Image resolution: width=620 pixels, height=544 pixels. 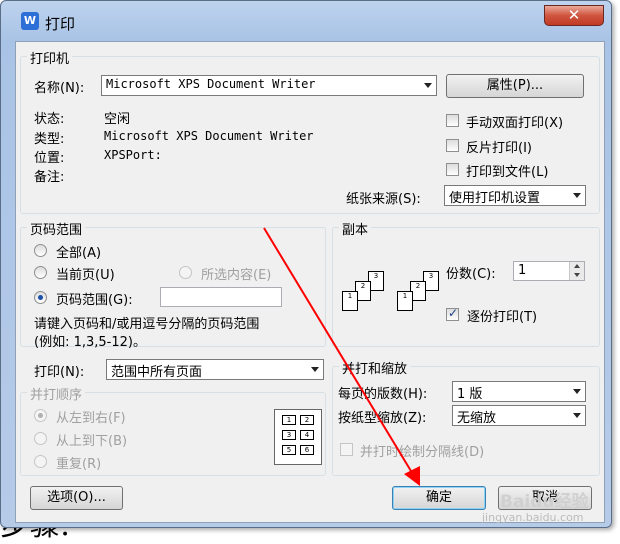 I want to click on annotation-arrow, so click(x=341, y=356).